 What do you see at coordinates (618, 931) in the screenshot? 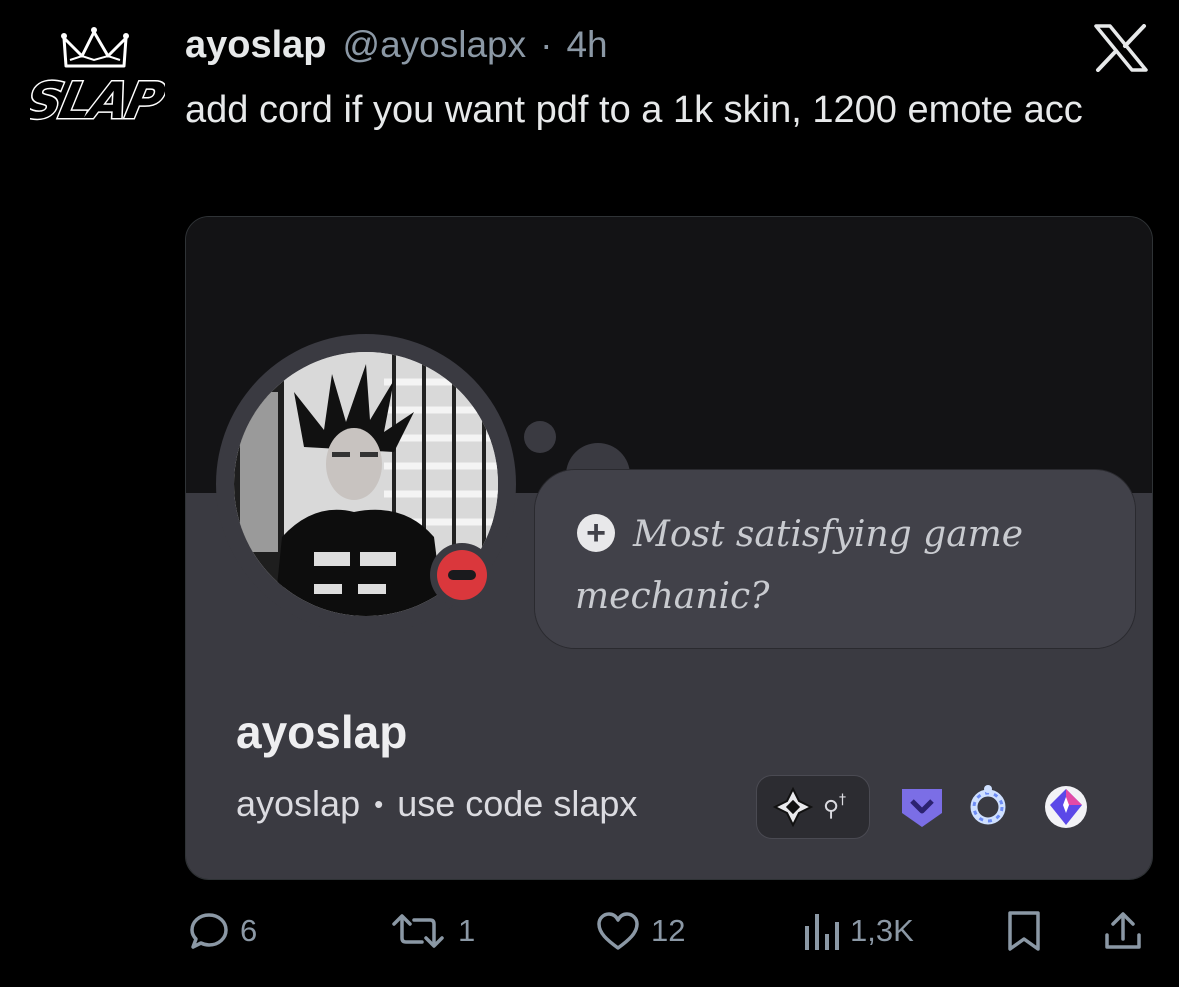
I see `heart-icon` at bounding box center [618, 931].